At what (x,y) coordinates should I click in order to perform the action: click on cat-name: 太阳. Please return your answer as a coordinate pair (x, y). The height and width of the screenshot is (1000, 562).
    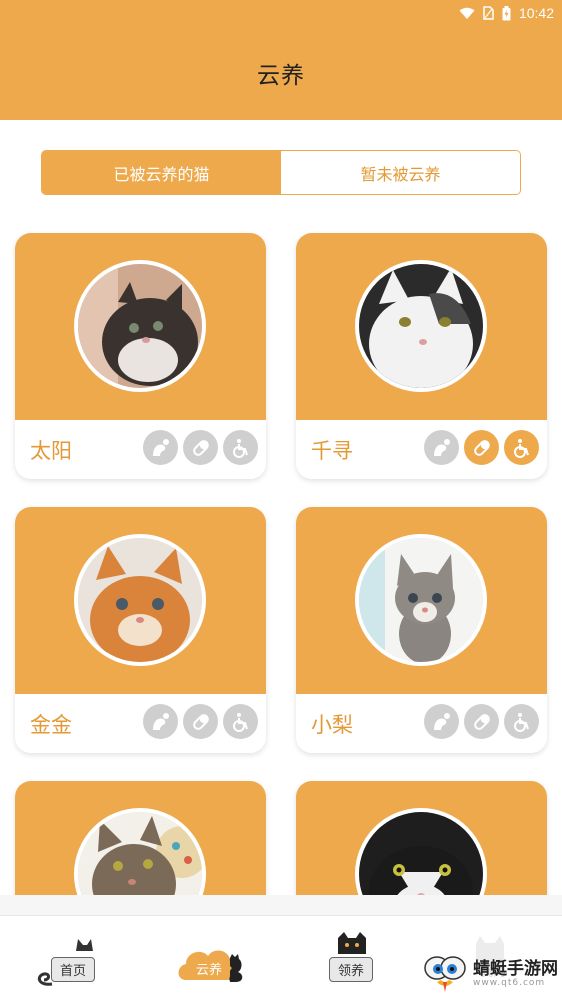
    Looking at the image, I should click on (51, 451).